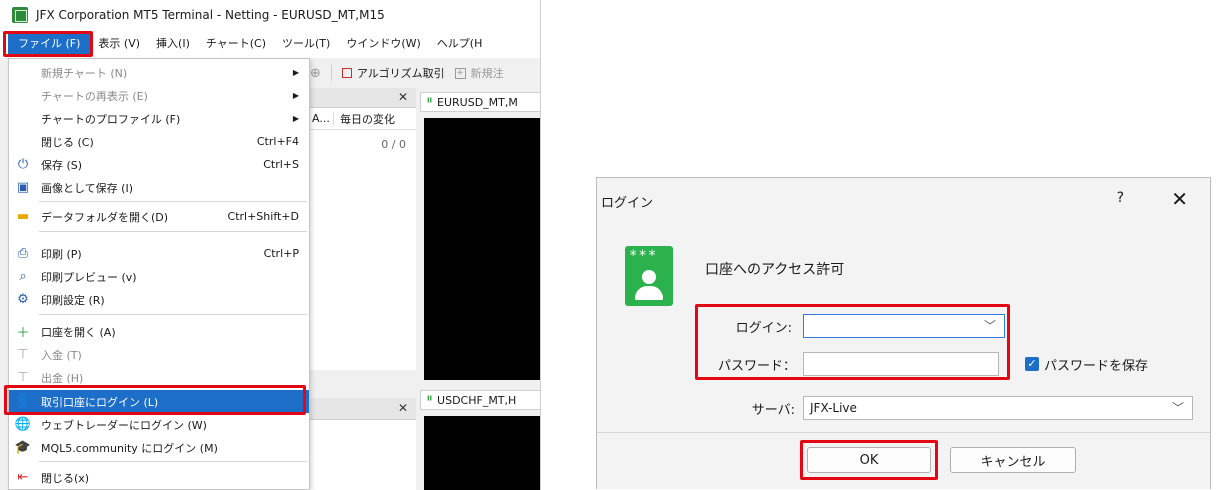  What do you see at coordinates (460, 44) in the screenshot?
I see `menu-help: ヘルプ(H` at bounding box center [460, 44].